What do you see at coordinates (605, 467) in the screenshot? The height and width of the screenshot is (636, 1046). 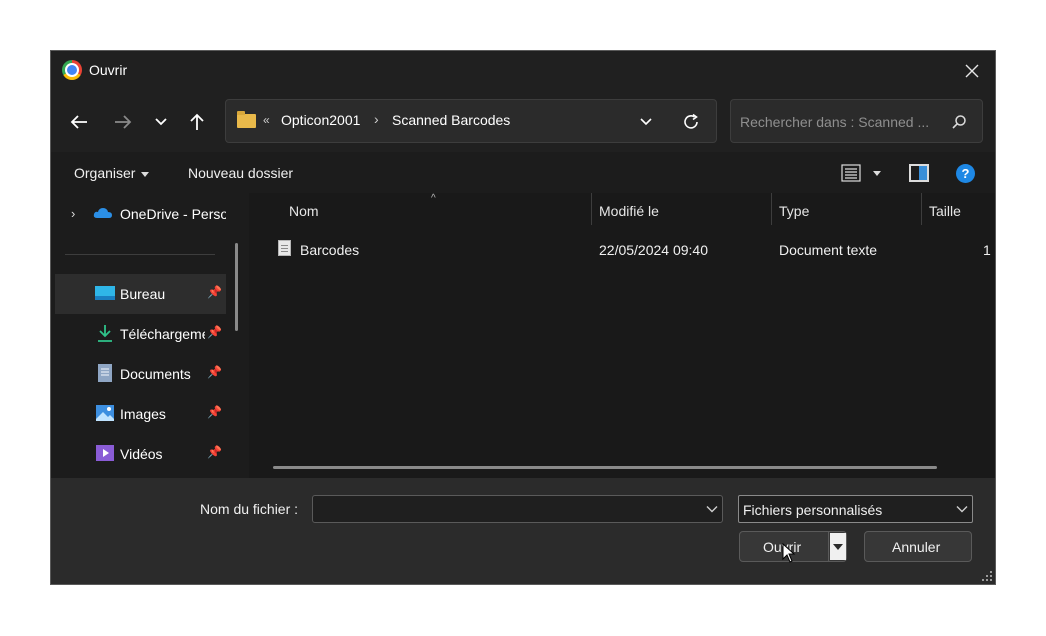 I see `horizontal-scrollbar` at bounding box center [605, 467].